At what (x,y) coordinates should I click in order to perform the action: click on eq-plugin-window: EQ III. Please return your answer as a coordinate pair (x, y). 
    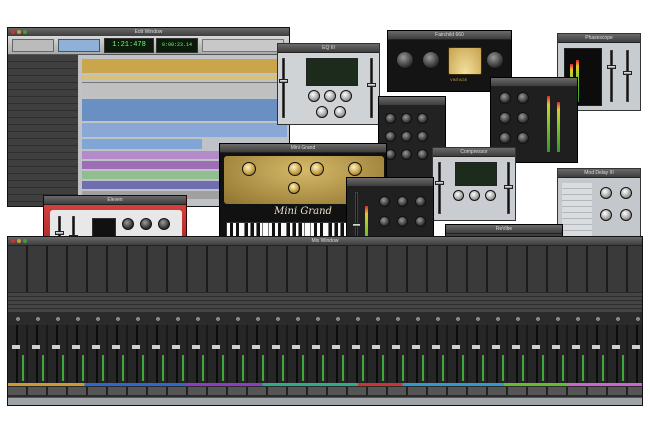
    Looking at the image, I should click on (328, 84).